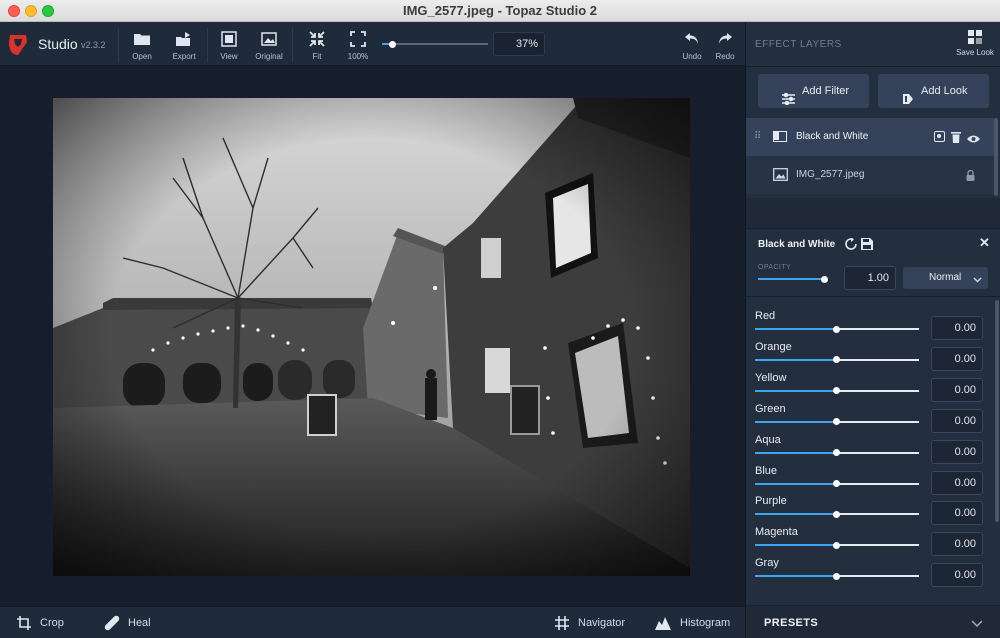 The width and height of the screenshot is (1000, 638). Describe the element at coordinates (766, 470) in the screenshot. I see `adjustment-label: Blue` at that location.